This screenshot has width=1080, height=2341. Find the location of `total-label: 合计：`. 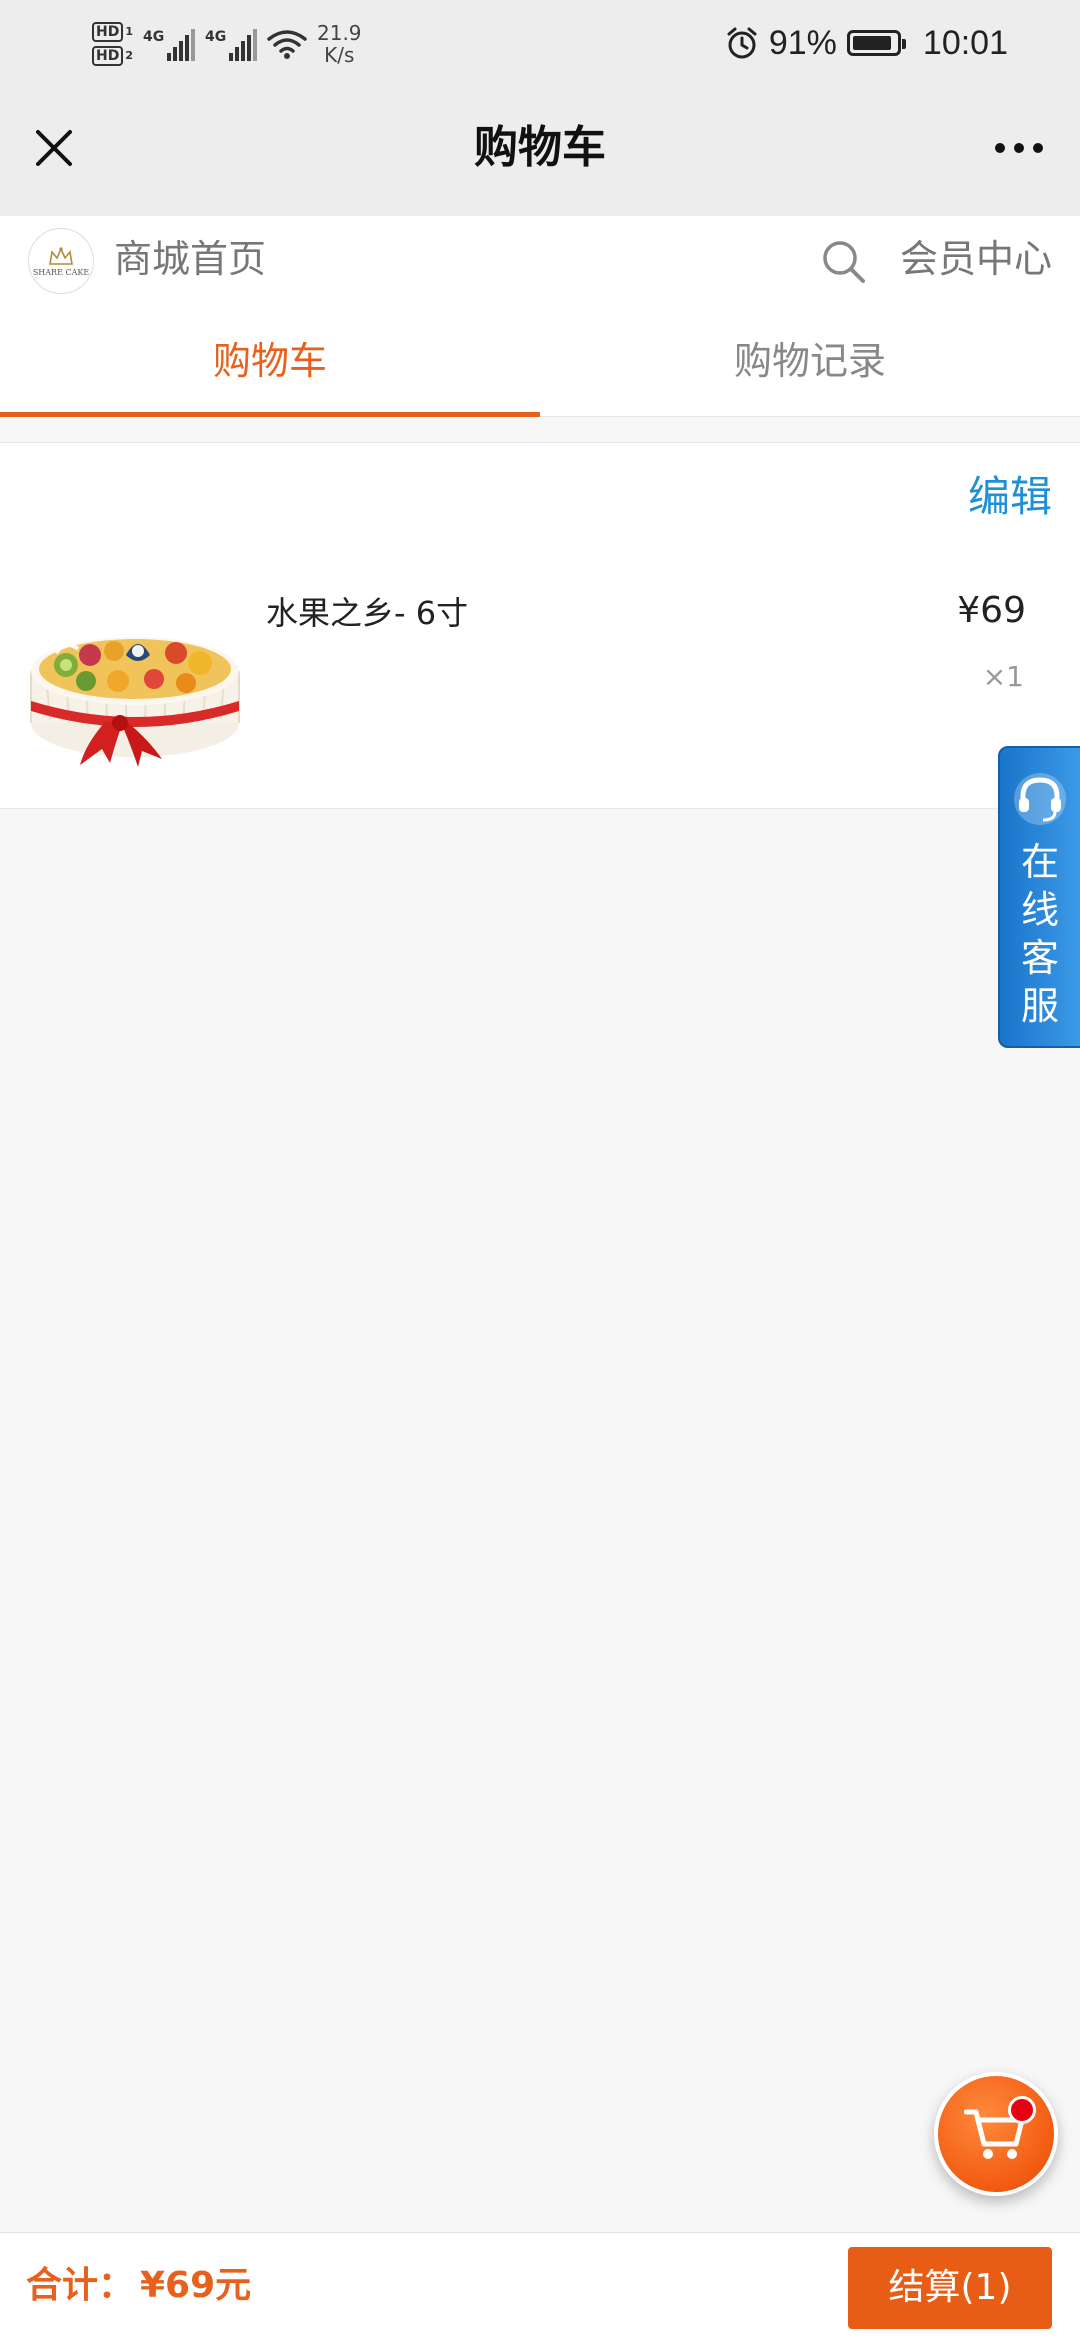

total-label: 合计： is located at coordinates (80, 2285).